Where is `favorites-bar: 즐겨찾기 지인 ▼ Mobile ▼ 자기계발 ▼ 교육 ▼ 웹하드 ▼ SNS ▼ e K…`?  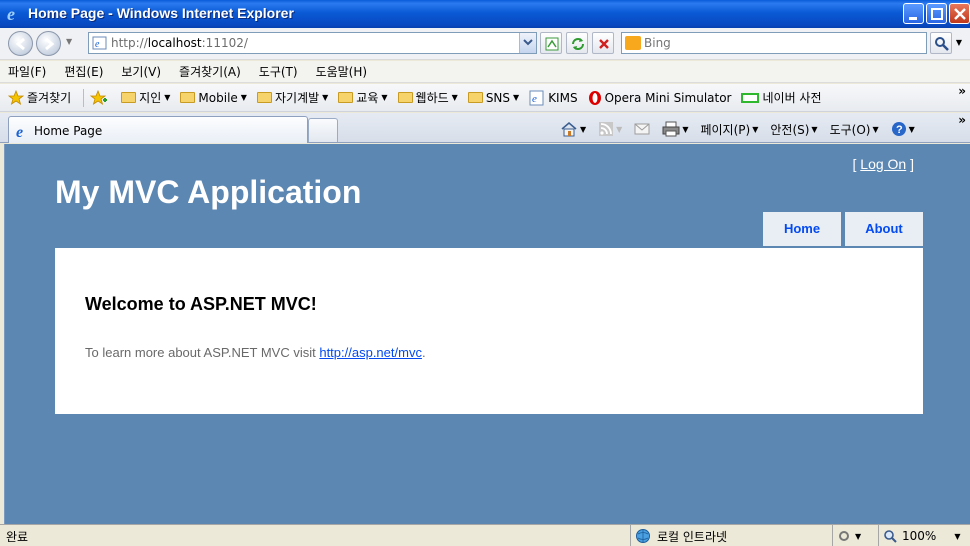
favorites-bar: 즐겨찾기 지인 ▼ Mobile ▼ 자기계발 ▼ 교육 ▼ 웹하드 ▼ SNS ▼ e K… is located at coordinates (485, 98).